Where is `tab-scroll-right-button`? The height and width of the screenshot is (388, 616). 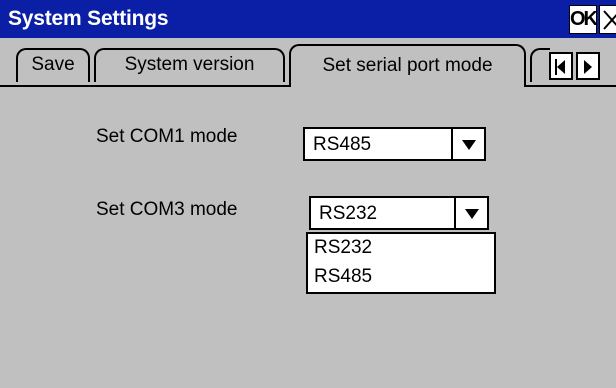 tab-scroll-right-button is located at coordinates (588, 66).